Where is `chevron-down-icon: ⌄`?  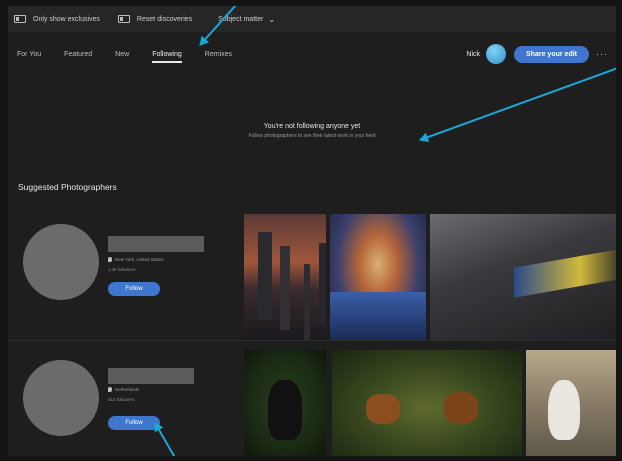 chevron-down-icon: ⌄ is located at coordinates (272, 19).